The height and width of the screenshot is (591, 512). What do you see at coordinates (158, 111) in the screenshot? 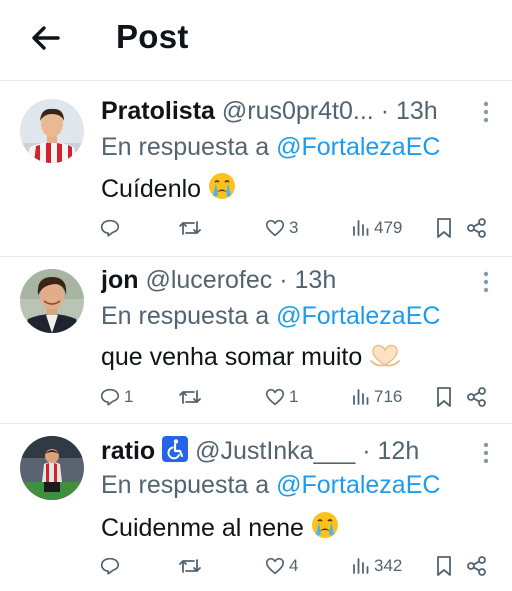
I see `display-name: Pratolista` at bounding box center [158, 111].